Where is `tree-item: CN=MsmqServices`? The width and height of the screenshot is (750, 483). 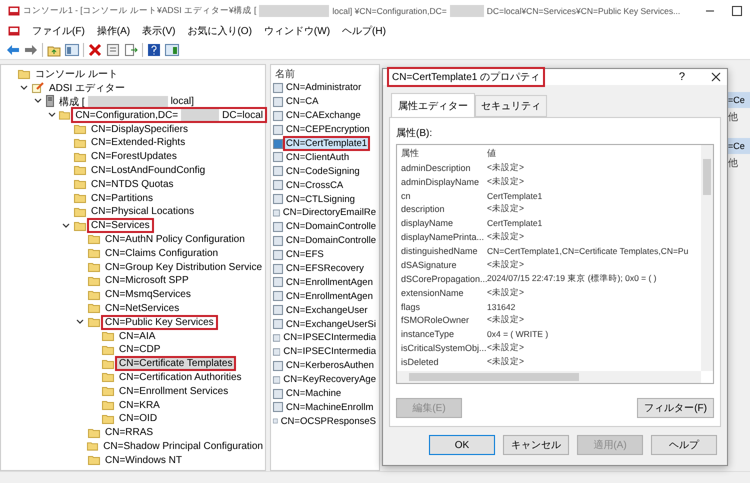 tree-item: CN=MsmqServices is located at coordinates (148, 294).